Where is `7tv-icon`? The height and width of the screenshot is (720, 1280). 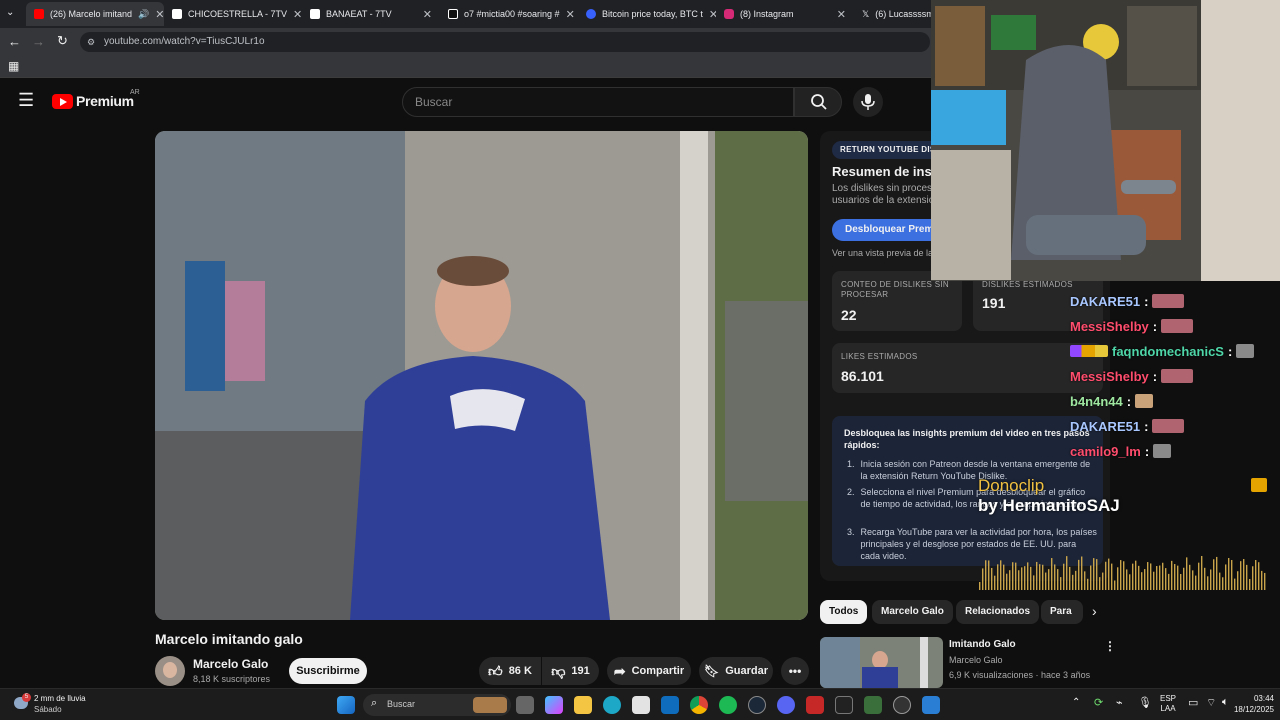 7tv-icon is located at coordinates (315, 14).